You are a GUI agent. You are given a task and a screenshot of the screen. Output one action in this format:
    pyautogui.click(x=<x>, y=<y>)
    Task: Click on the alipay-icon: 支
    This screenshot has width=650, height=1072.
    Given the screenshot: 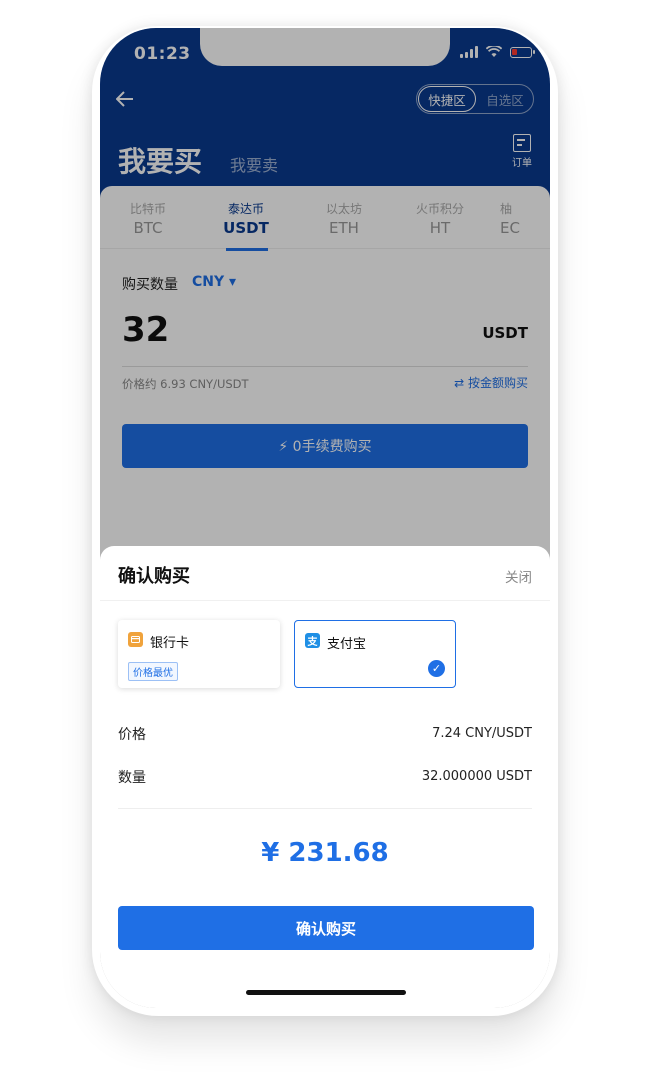 What is the action you would take?
    pyautogui.click(x=312, y=640)
    